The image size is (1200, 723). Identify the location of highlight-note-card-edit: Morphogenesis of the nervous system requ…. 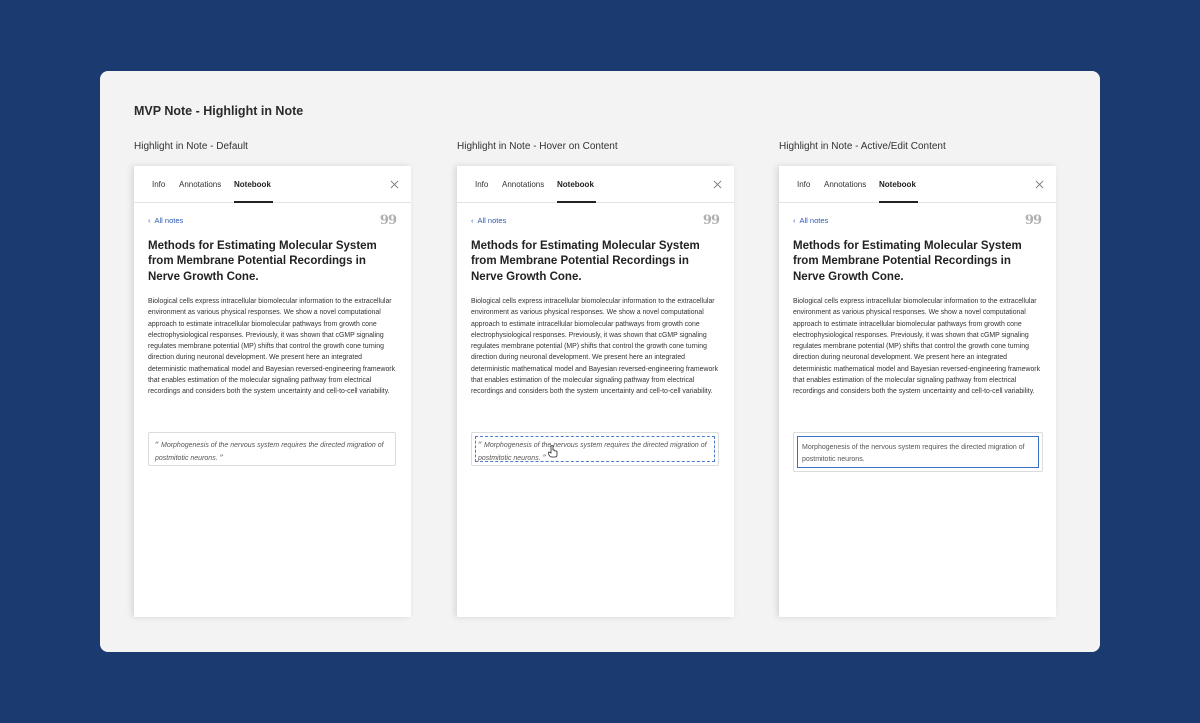
(918, 452).